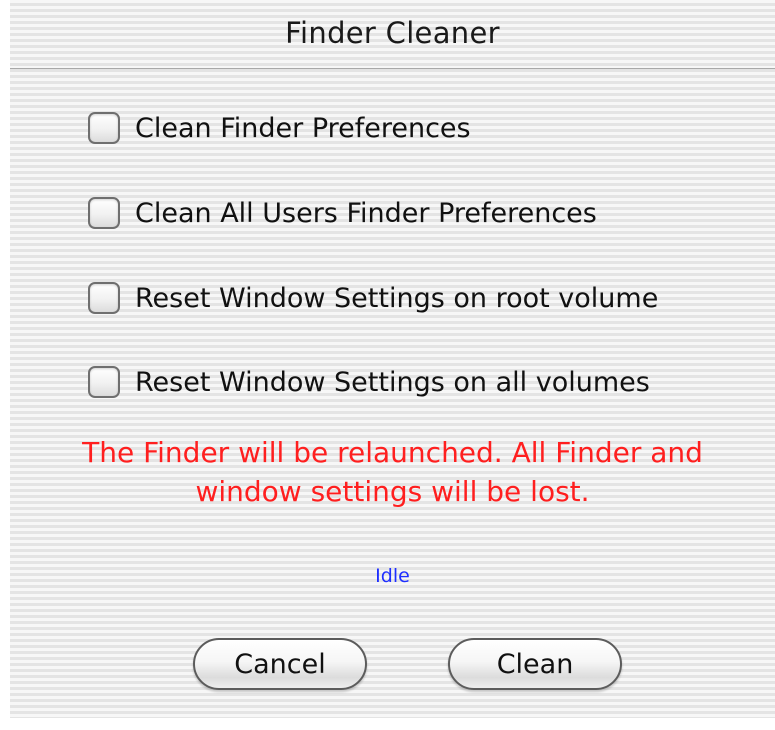 The width and height of the screenshot is (775, 730). I want to click on checkbox-reset-window-settings-all, so click(104, 382).